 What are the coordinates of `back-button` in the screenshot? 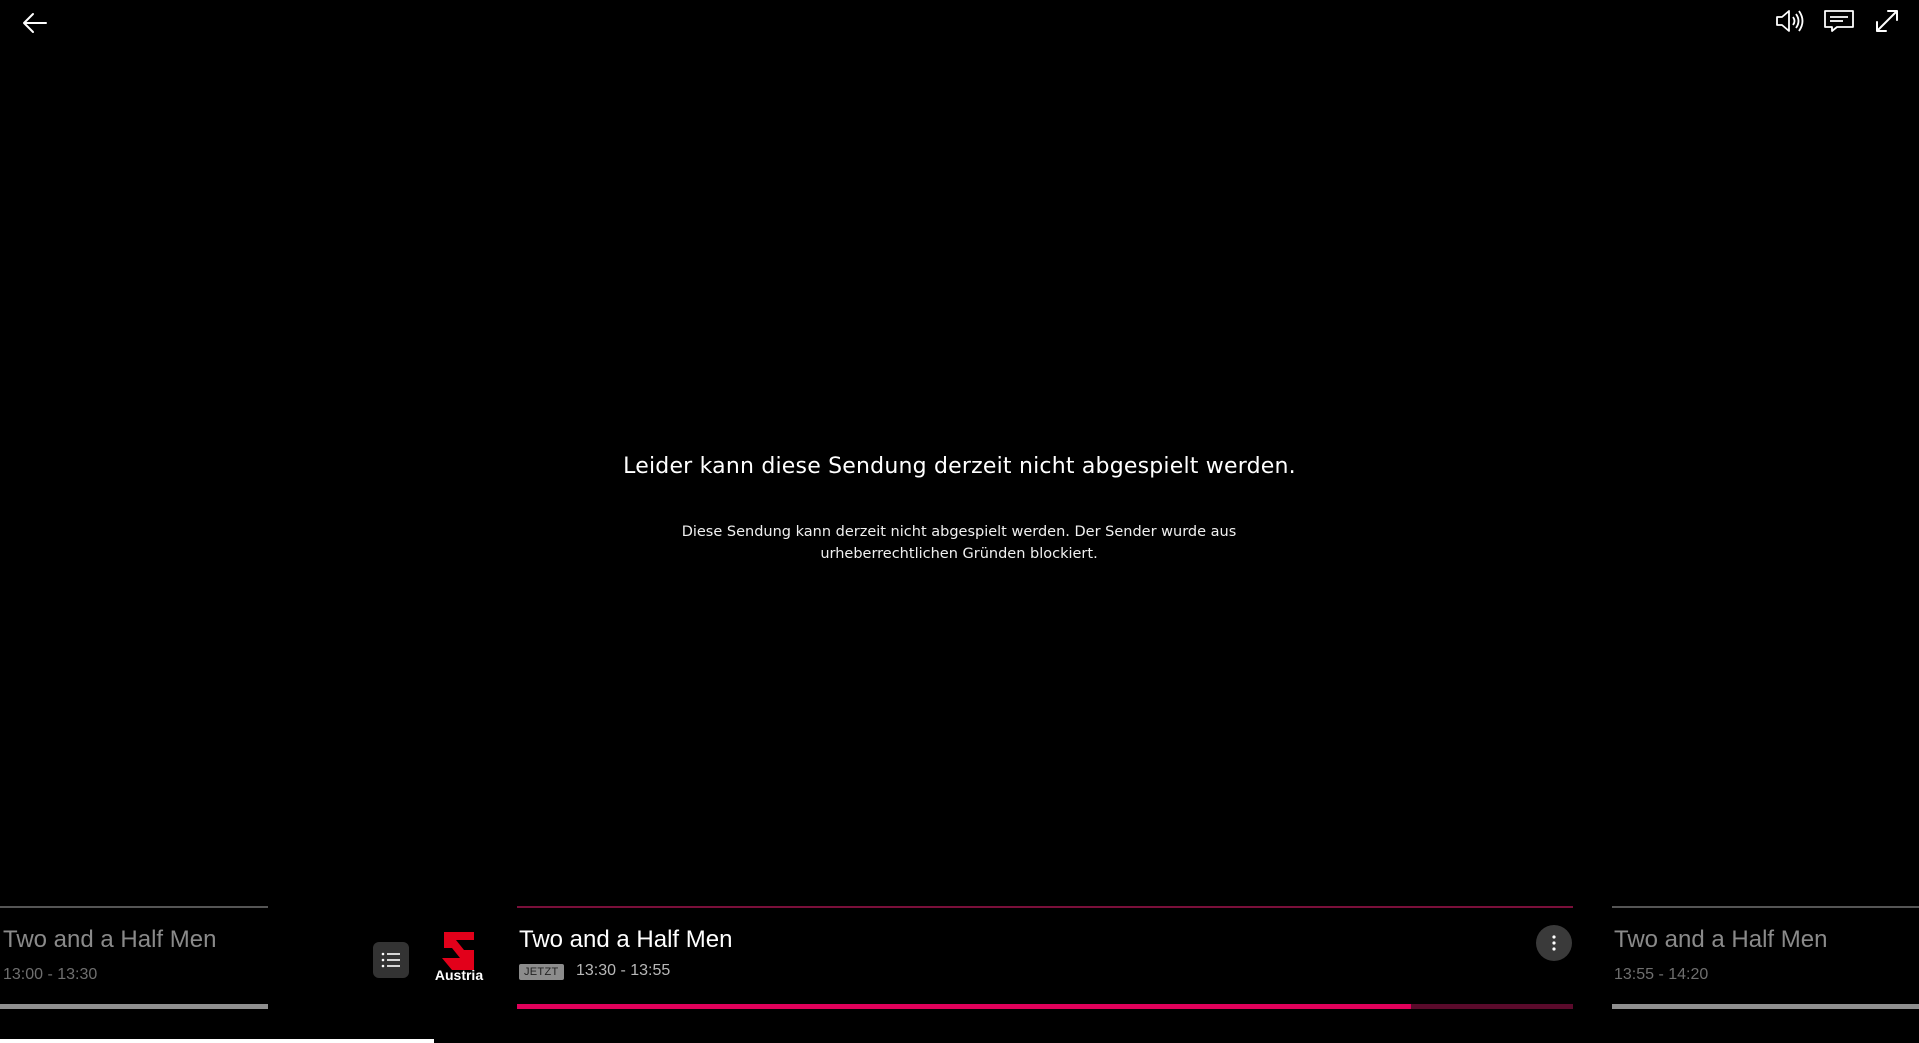 It's located at (35, 23).